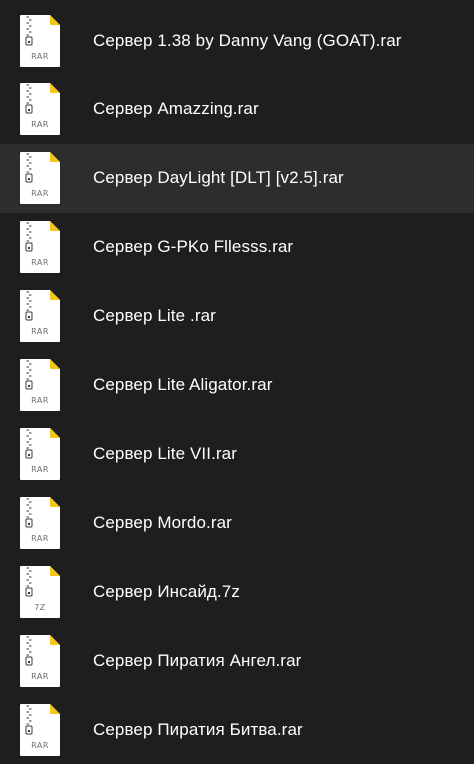  I want to click on file-name: Сервер 1.38 by Danny Vang (GOAT).rar, so click(247, 40).